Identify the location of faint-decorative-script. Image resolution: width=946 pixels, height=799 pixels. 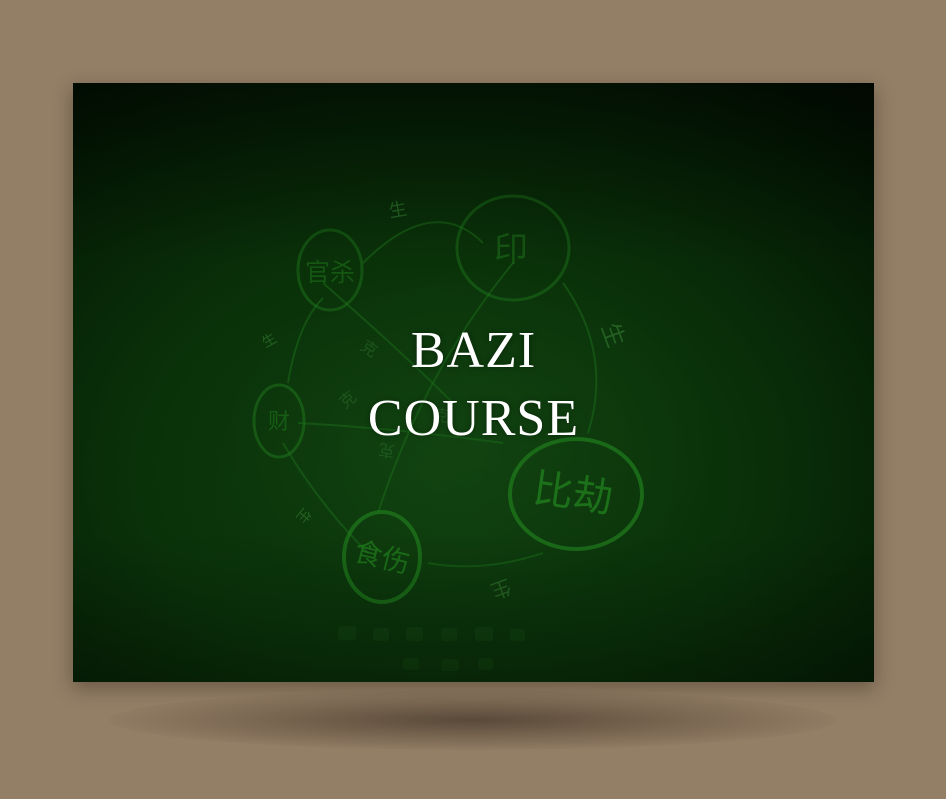
(431, 648).